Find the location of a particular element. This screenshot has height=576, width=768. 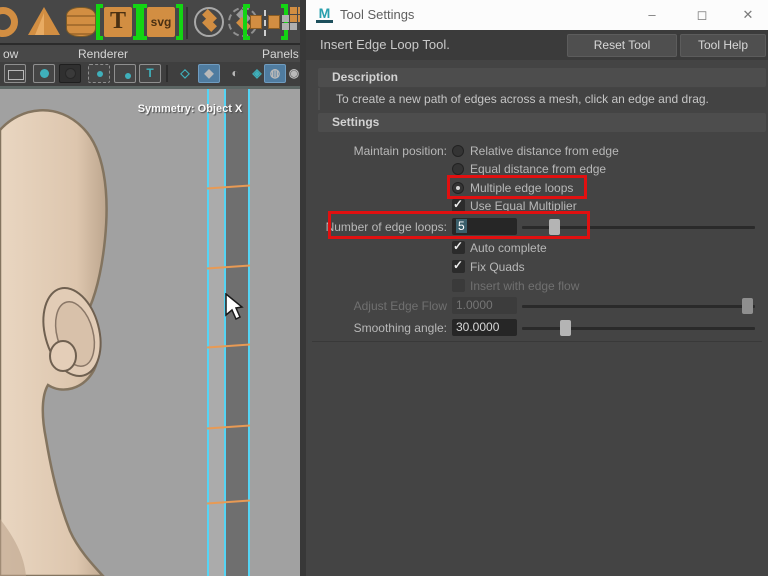

isolate-select-icon is located at coordinates (125, 73).